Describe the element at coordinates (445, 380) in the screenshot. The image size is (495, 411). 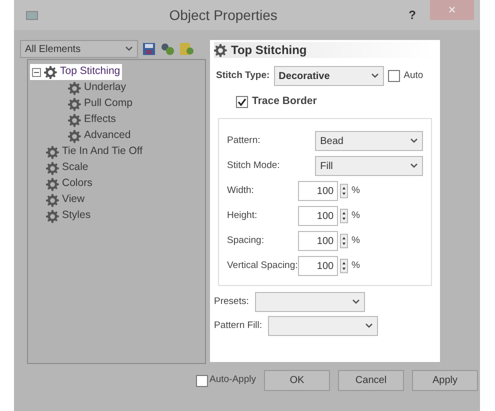
I see `dialog-button: Apply` at that location.